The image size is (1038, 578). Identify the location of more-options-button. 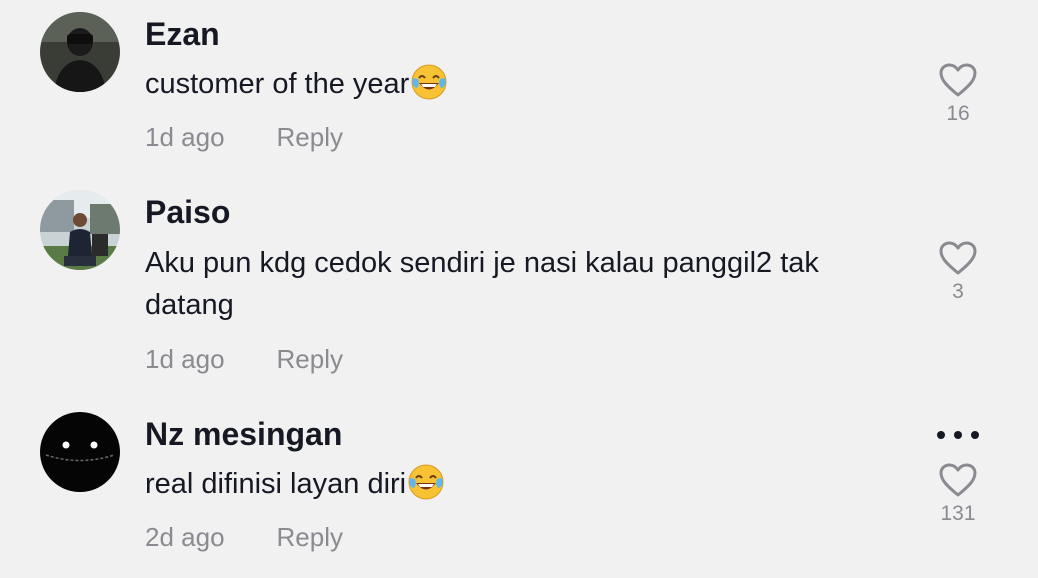
(958, 435).